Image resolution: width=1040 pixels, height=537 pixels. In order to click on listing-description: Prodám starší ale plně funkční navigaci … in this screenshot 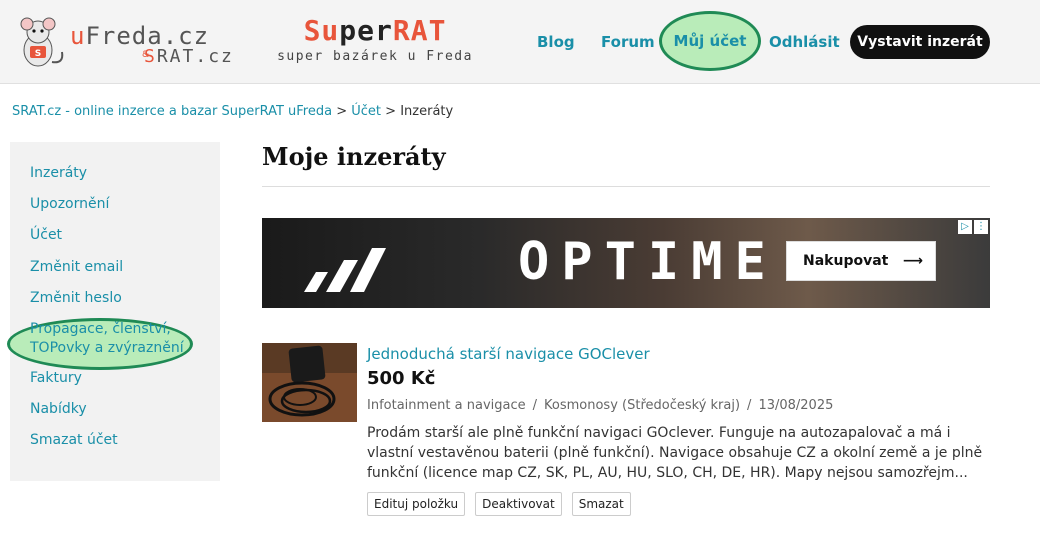, I will do `click(675, 453)`.